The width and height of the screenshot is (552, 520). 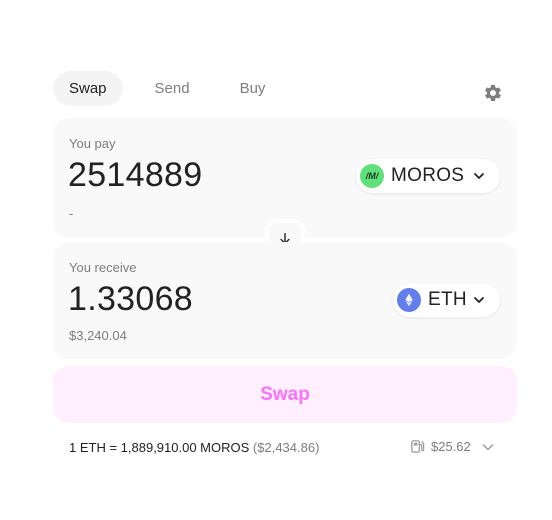 I want to click on tab-send: Send, so click(x=172, y=88).